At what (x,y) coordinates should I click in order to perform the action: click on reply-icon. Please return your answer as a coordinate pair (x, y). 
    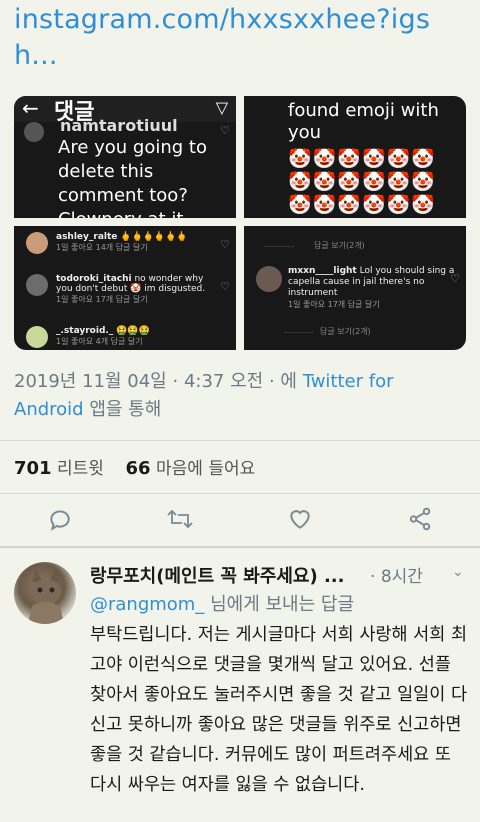
    Looking at the image, I should click on (61, 520).